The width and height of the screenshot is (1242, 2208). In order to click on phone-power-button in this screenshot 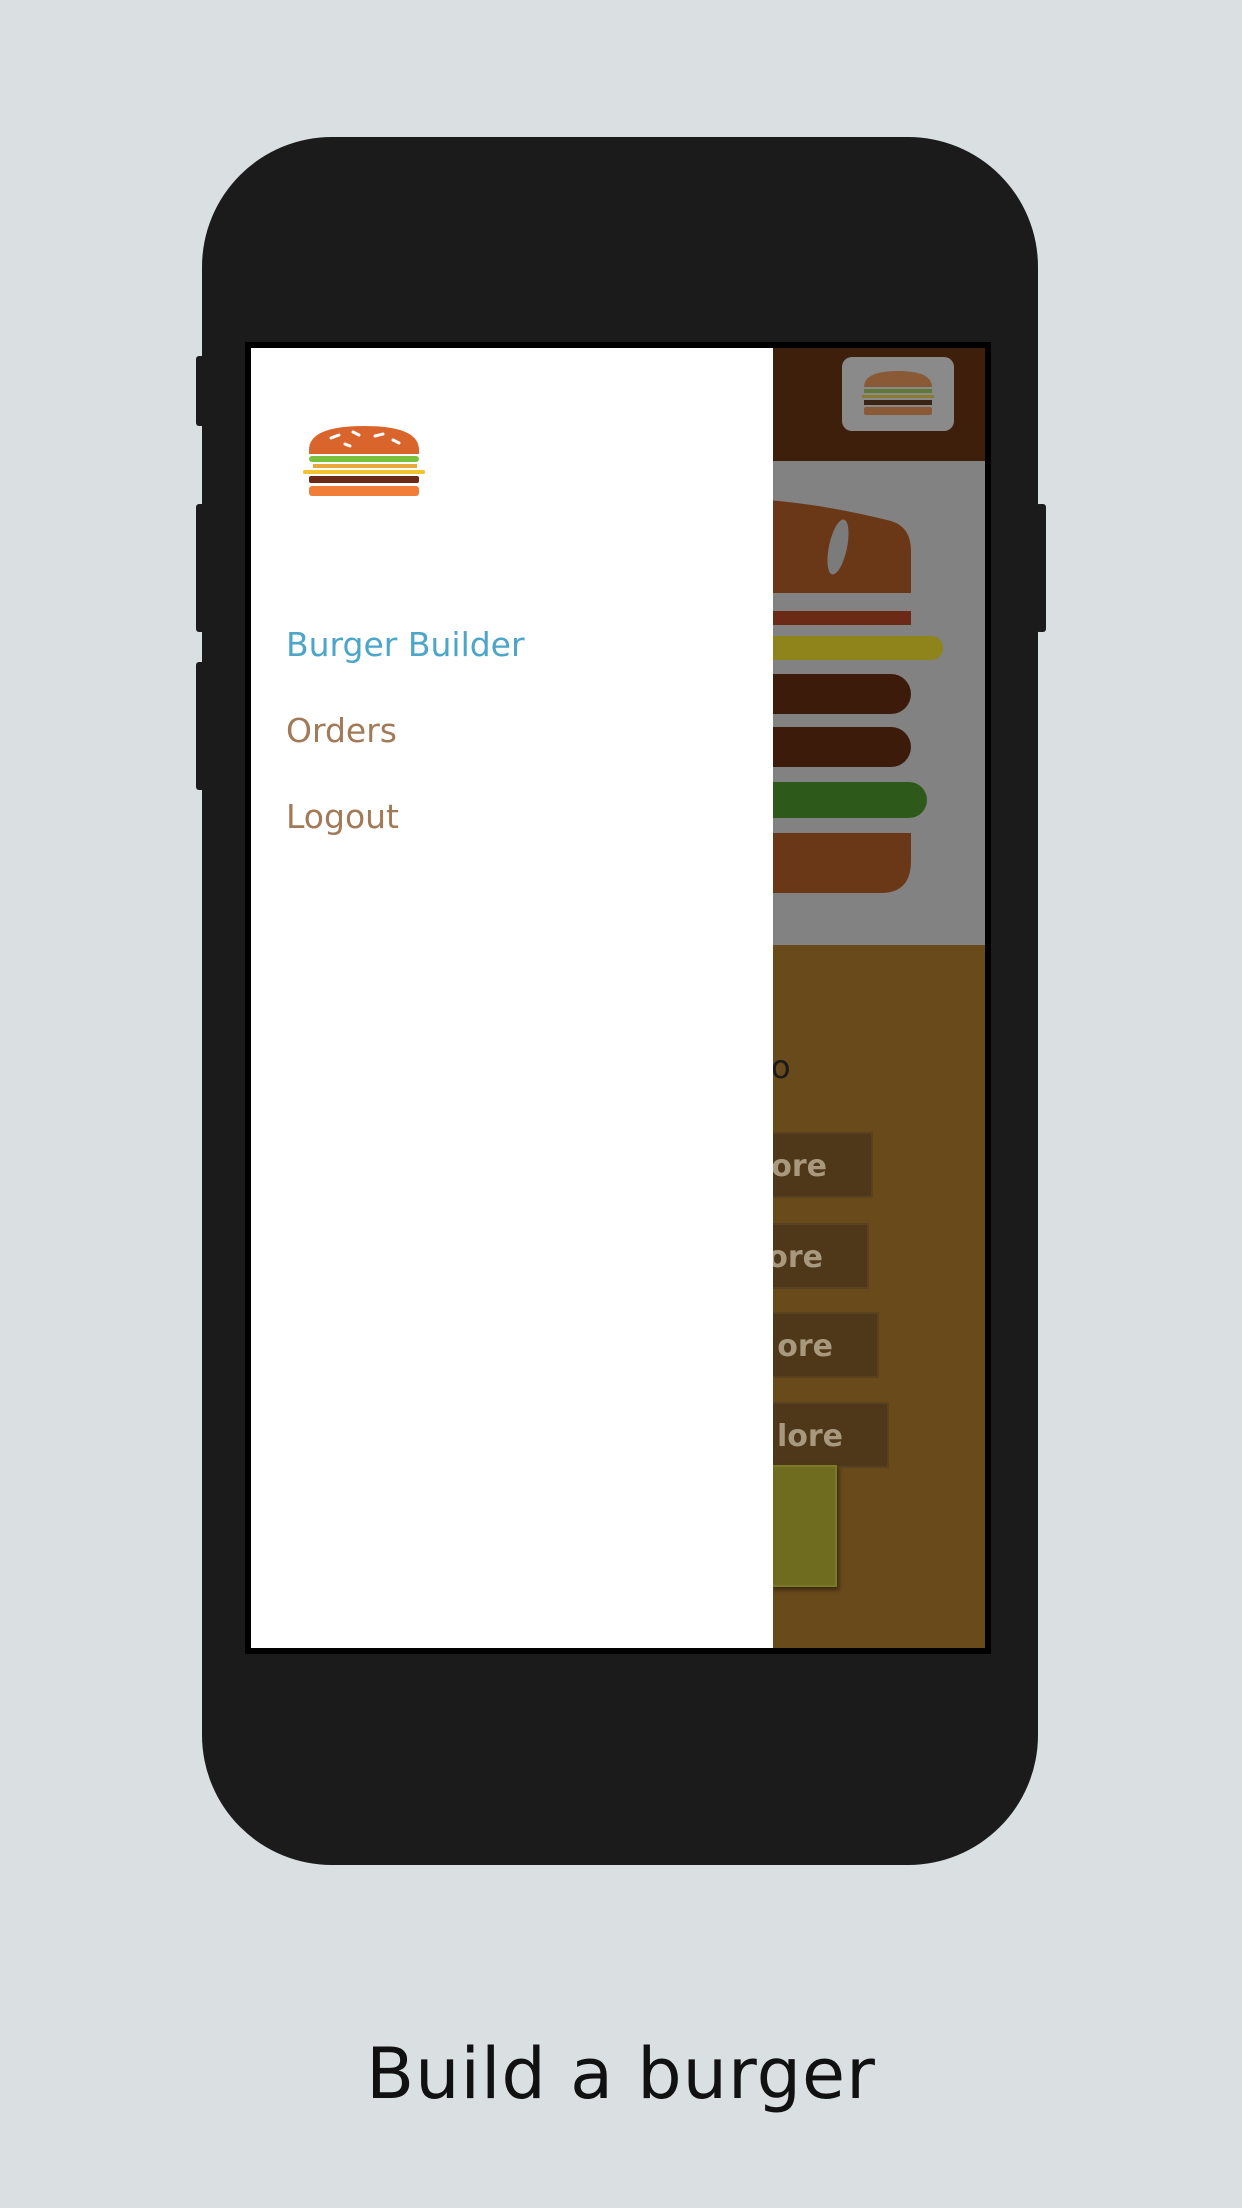, I will do `click(1041, 568)`.